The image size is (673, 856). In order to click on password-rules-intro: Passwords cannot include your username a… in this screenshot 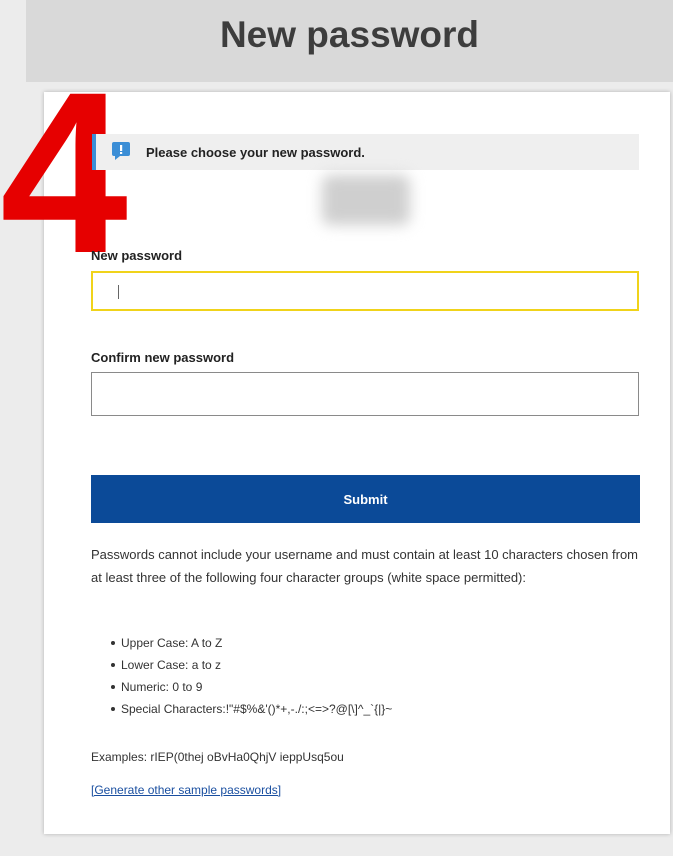, I will do `click(365, 566)`.